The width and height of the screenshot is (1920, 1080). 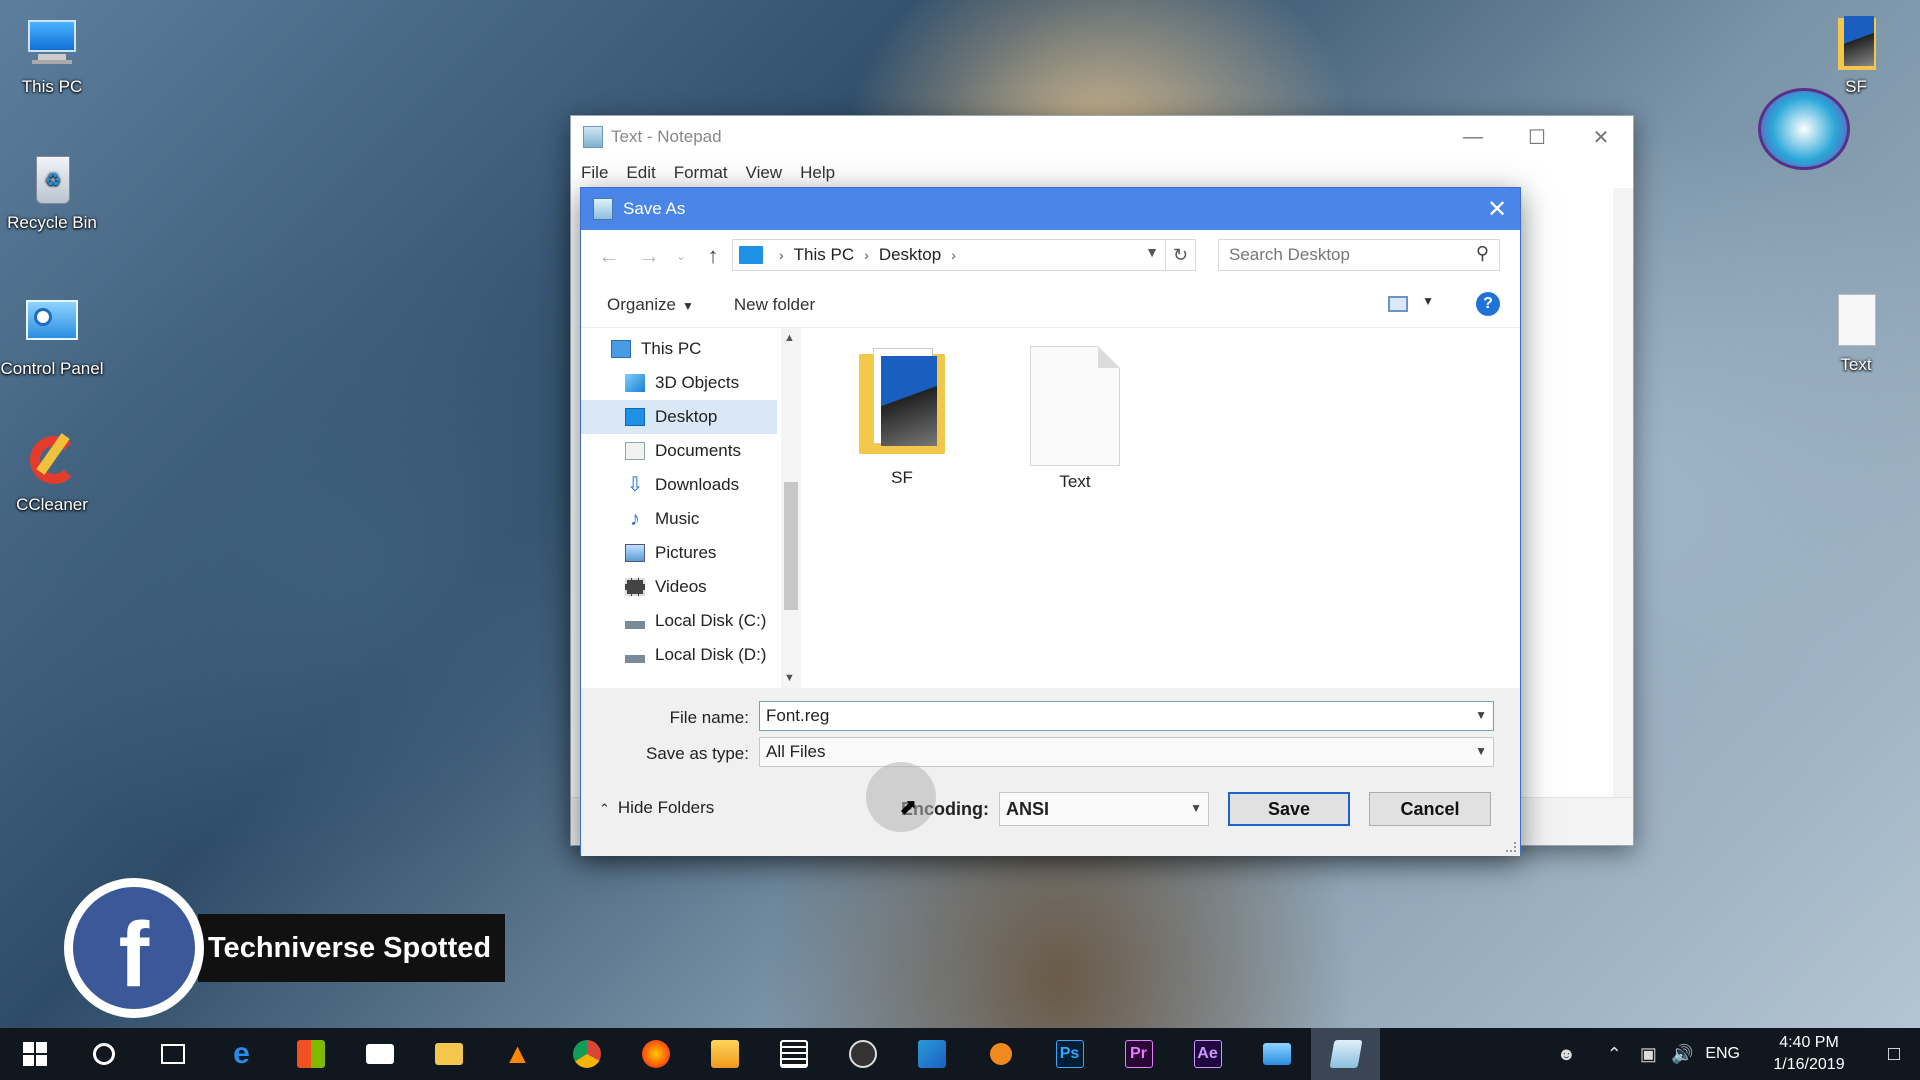 I want to click on organize-button: Organize ▼, so click(x=650, y=305).